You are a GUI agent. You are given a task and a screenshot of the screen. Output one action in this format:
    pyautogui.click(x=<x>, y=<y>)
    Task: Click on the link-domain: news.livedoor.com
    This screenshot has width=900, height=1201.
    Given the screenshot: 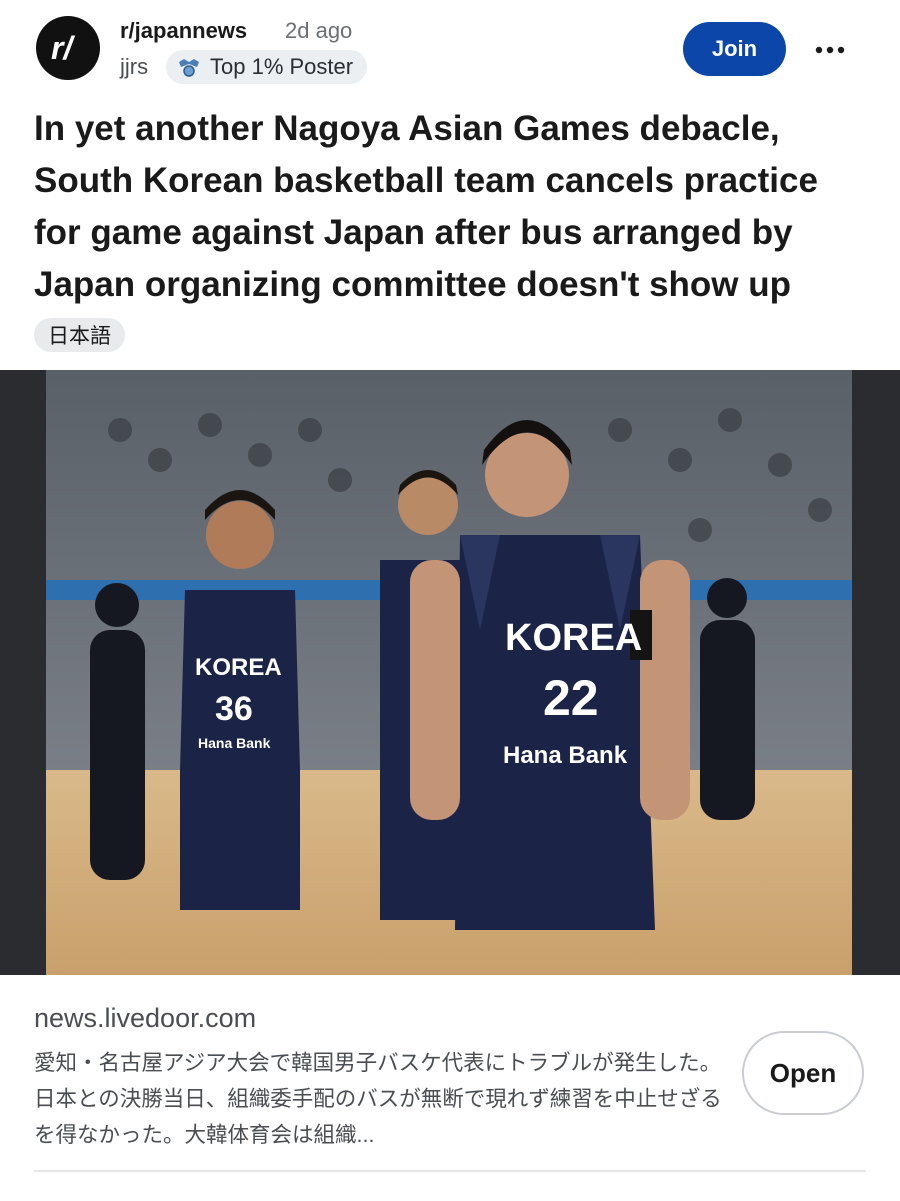 What is the action you would take?
    pyautogui.click(x=145, y=1018)
    